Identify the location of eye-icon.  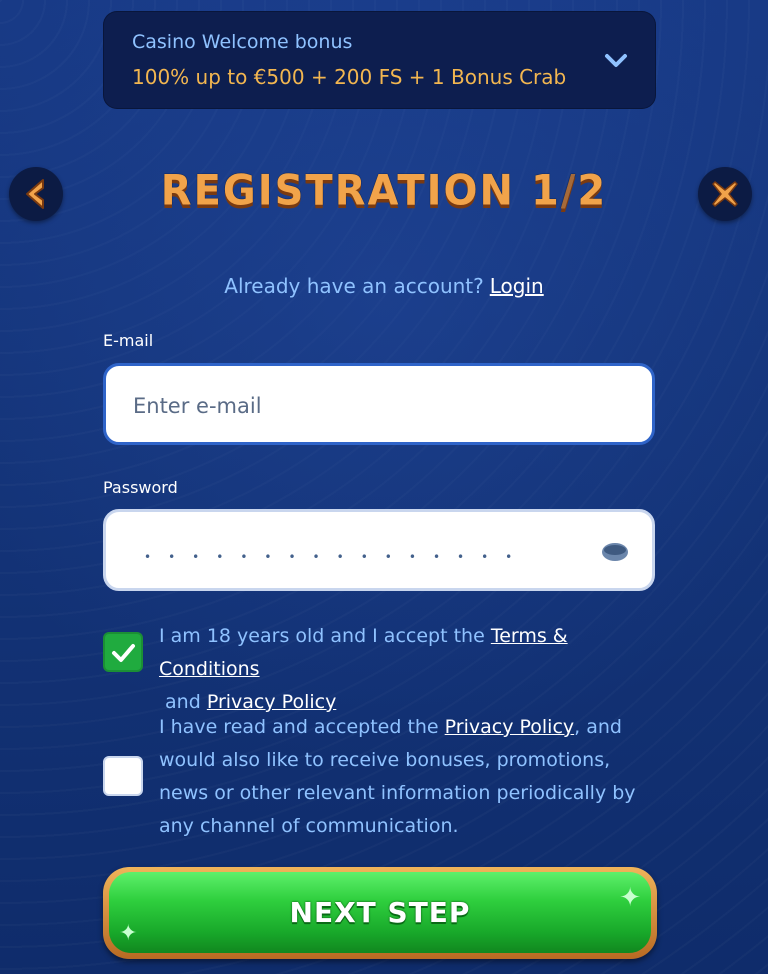
(615, 552).